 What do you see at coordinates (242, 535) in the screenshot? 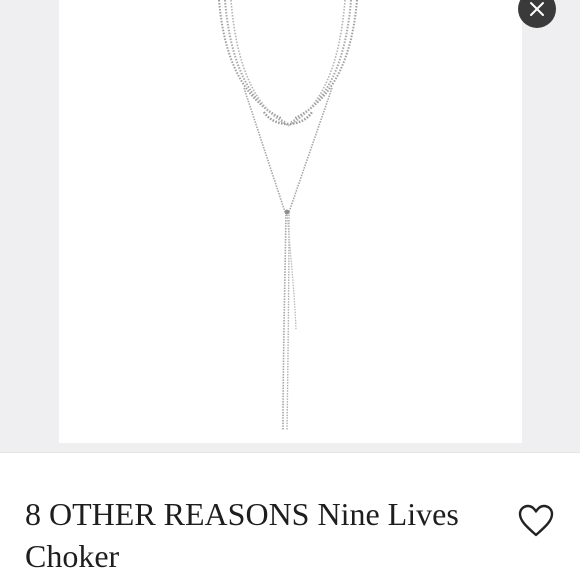
I see `listing-title: 8 OTHER REASONS Nine Lives Choker` at bounding box center [242, 535].